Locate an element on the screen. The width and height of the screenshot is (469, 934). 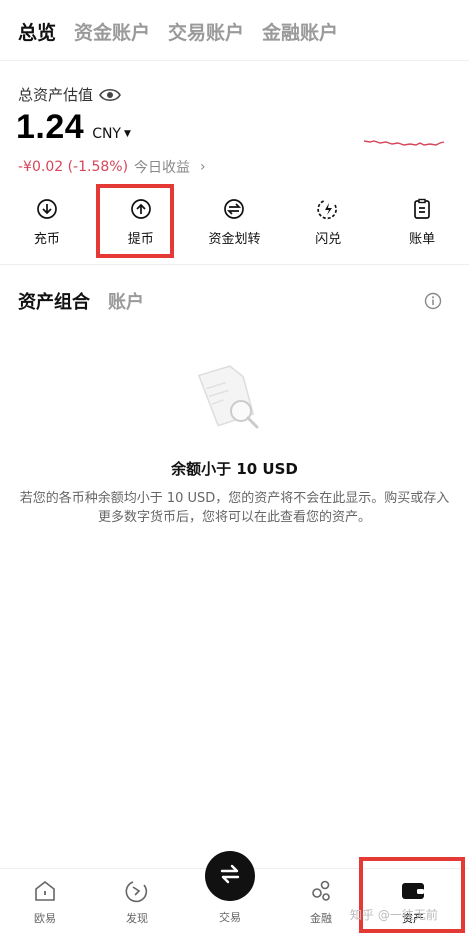
tab-portfolio: 资产组合 is located at coordinates (54, 301).